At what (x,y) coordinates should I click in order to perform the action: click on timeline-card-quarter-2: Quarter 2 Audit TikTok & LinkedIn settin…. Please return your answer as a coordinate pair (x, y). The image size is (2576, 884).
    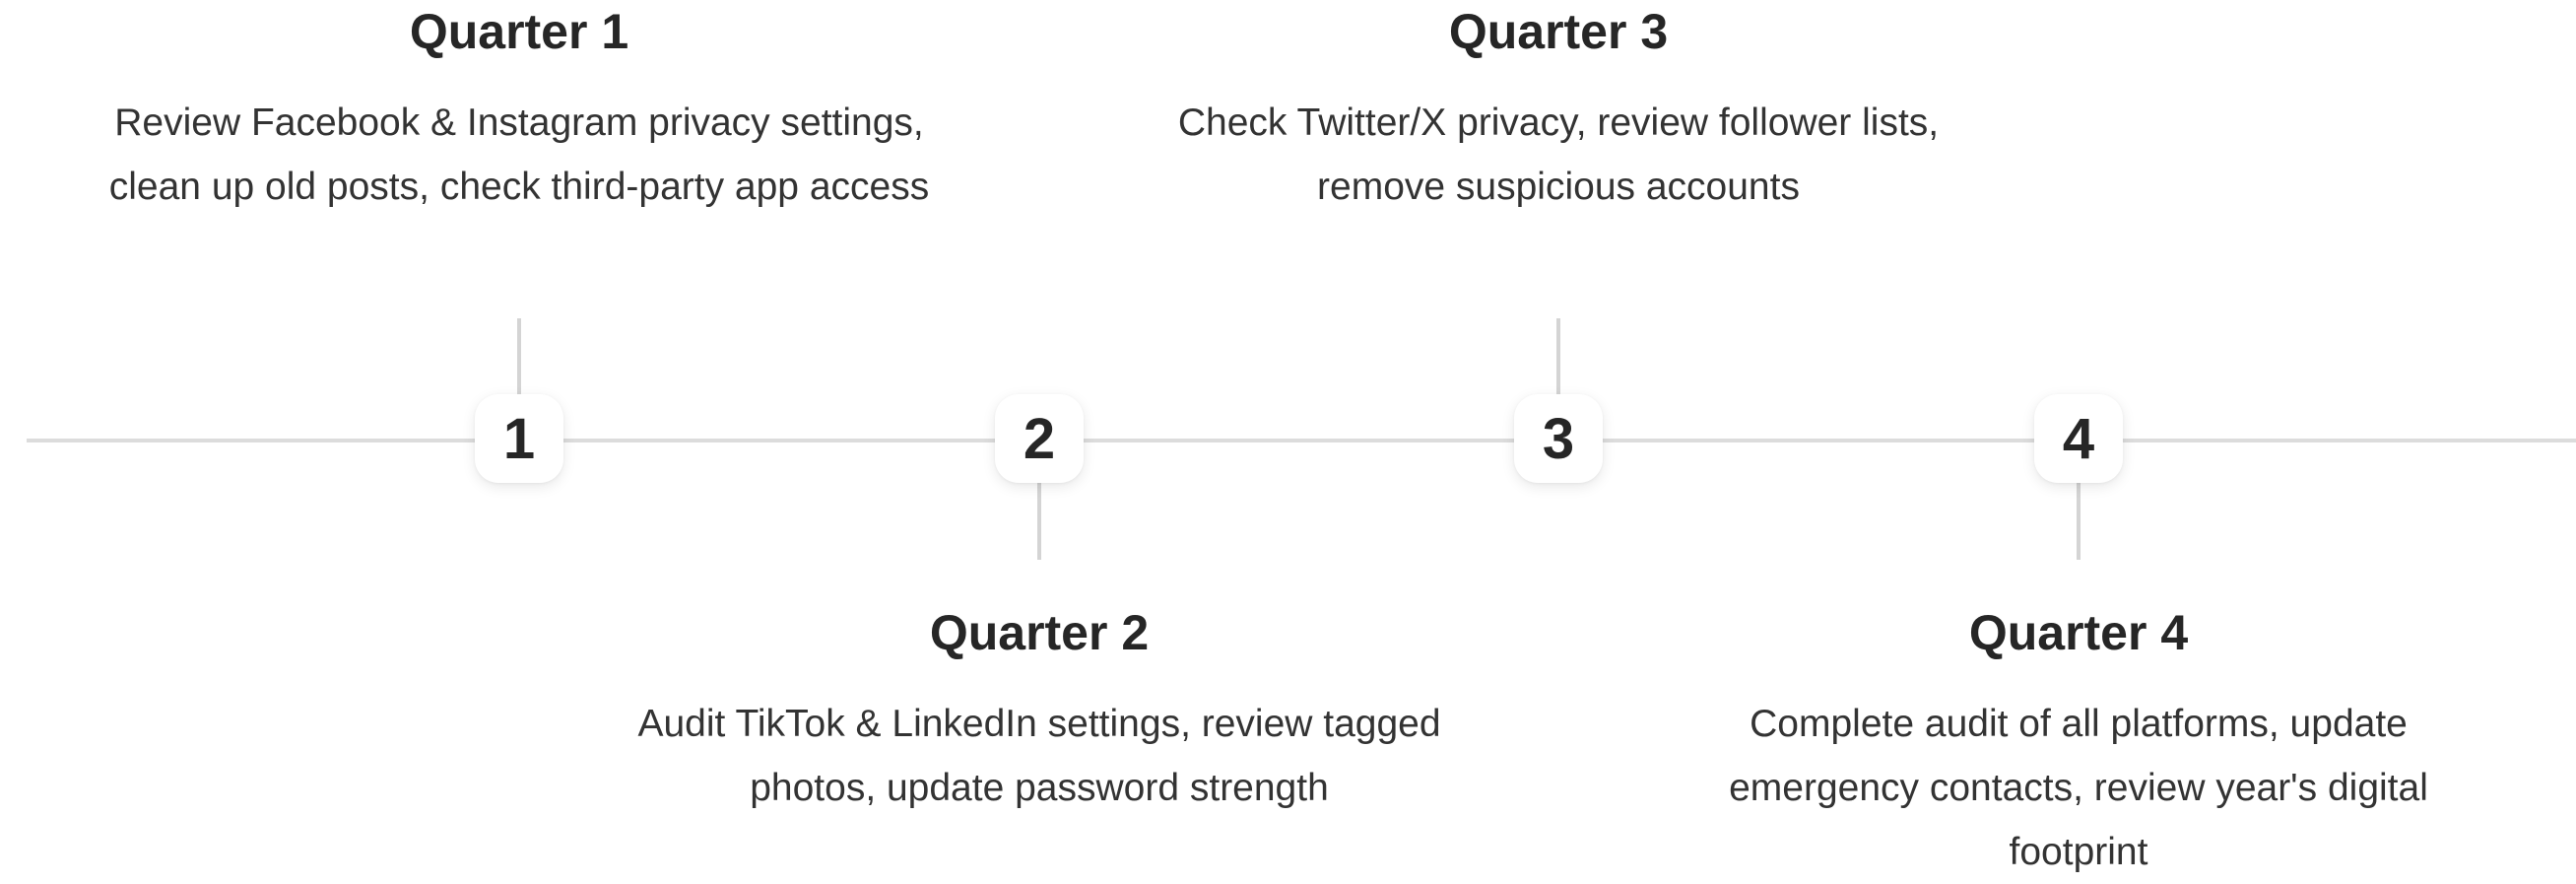
    Looking at the image, I should click on (1039, 710).